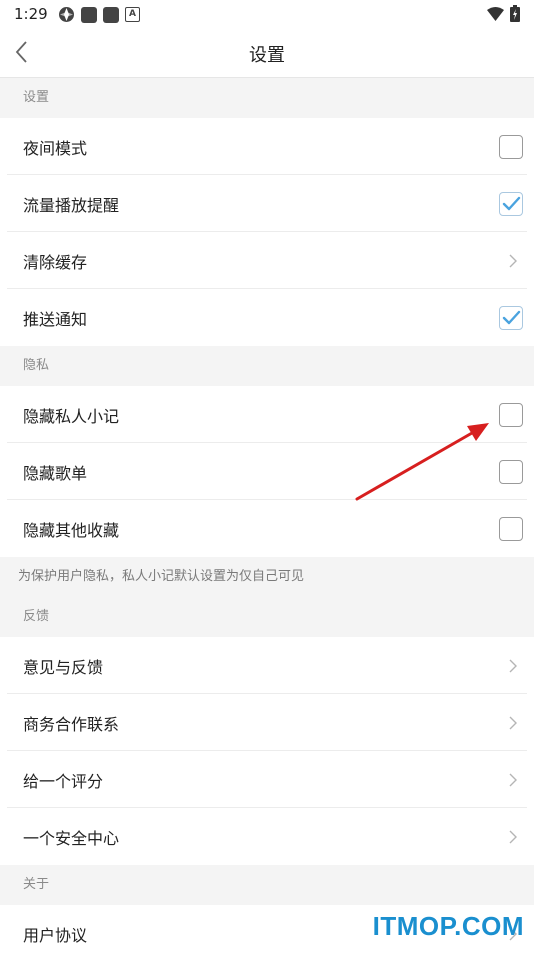  What do you see at coordinates (71, 205) in the screenshot?
I see `row-label: 流量播放提醒` at bounding box center [71, 205].